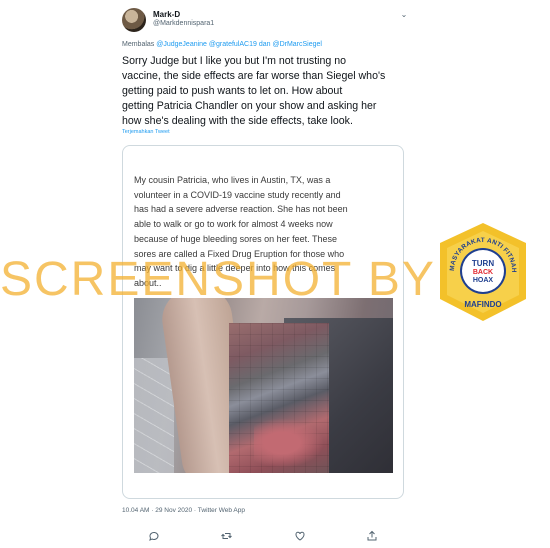  I want to click on tweet-actions, so click(262, 536).